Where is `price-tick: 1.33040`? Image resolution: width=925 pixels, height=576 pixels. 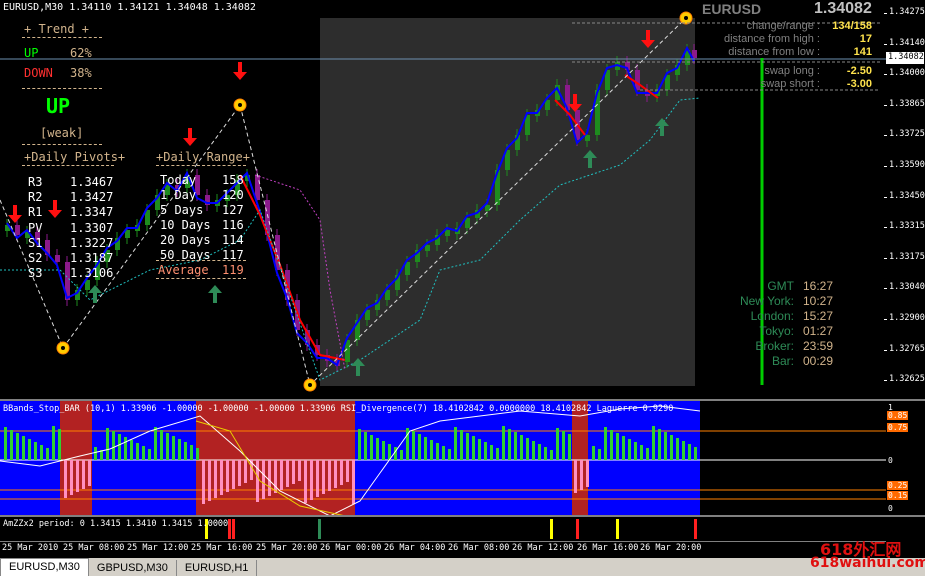
price-tick: 1.33040 is located at coordinates (904, 287).